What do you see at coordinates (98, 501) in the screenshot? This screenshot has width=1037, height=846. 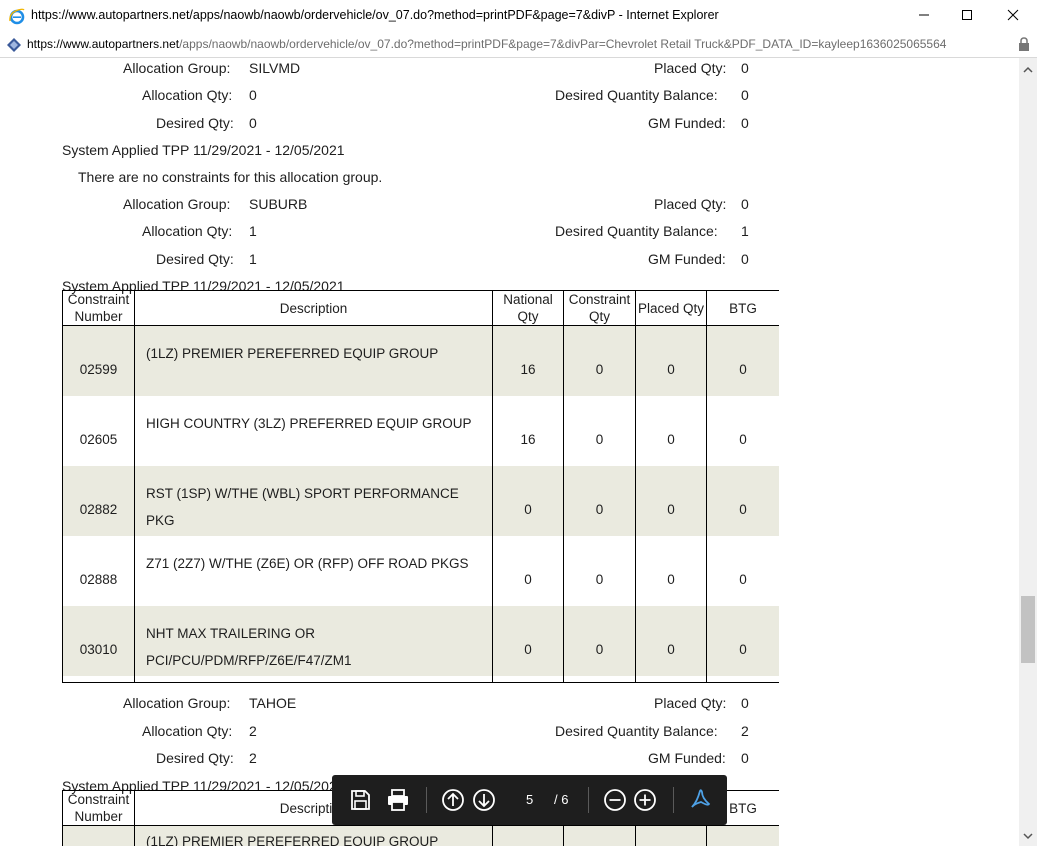 I see `row-constraint-number: 02882` at bounding box center [98, 501].